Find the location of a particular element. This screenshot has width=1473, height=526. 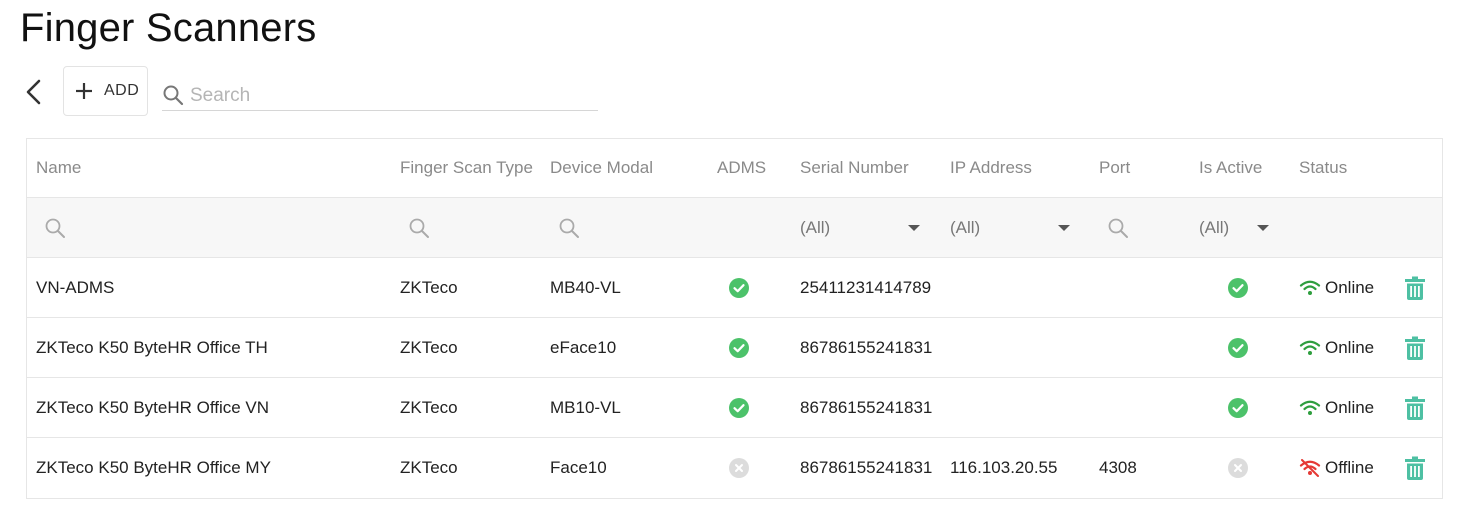

cell-name: VN-ADMS is located at coordinates (75, 287).